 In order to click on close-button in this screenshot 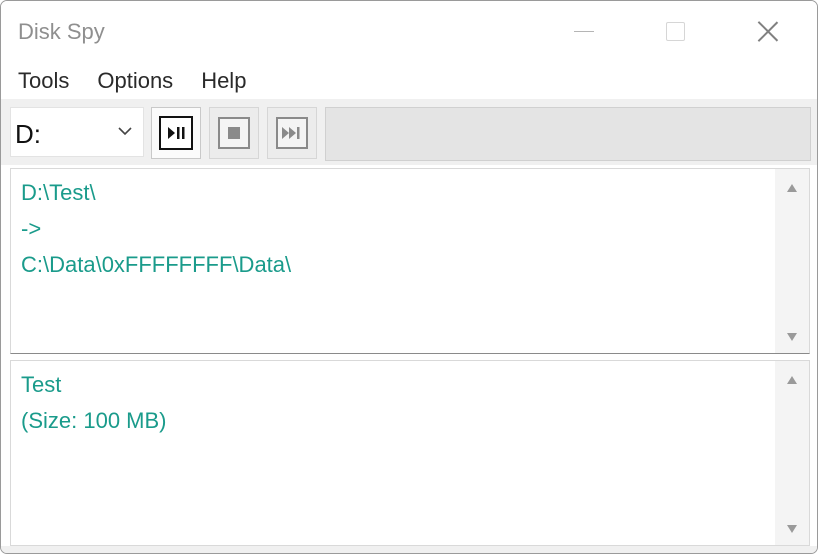, I will do `click(768, 31)`.